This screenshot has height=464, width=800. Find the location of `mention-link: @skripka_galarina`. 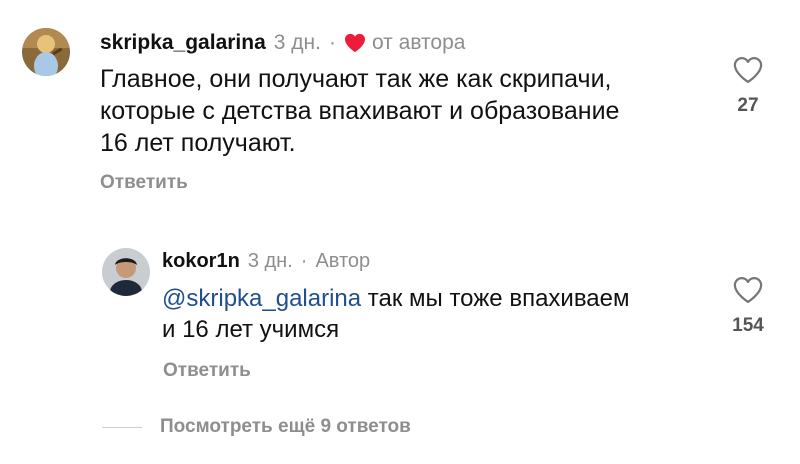

mention-link: @skripka_galarina is located at coordinates (261, 298).